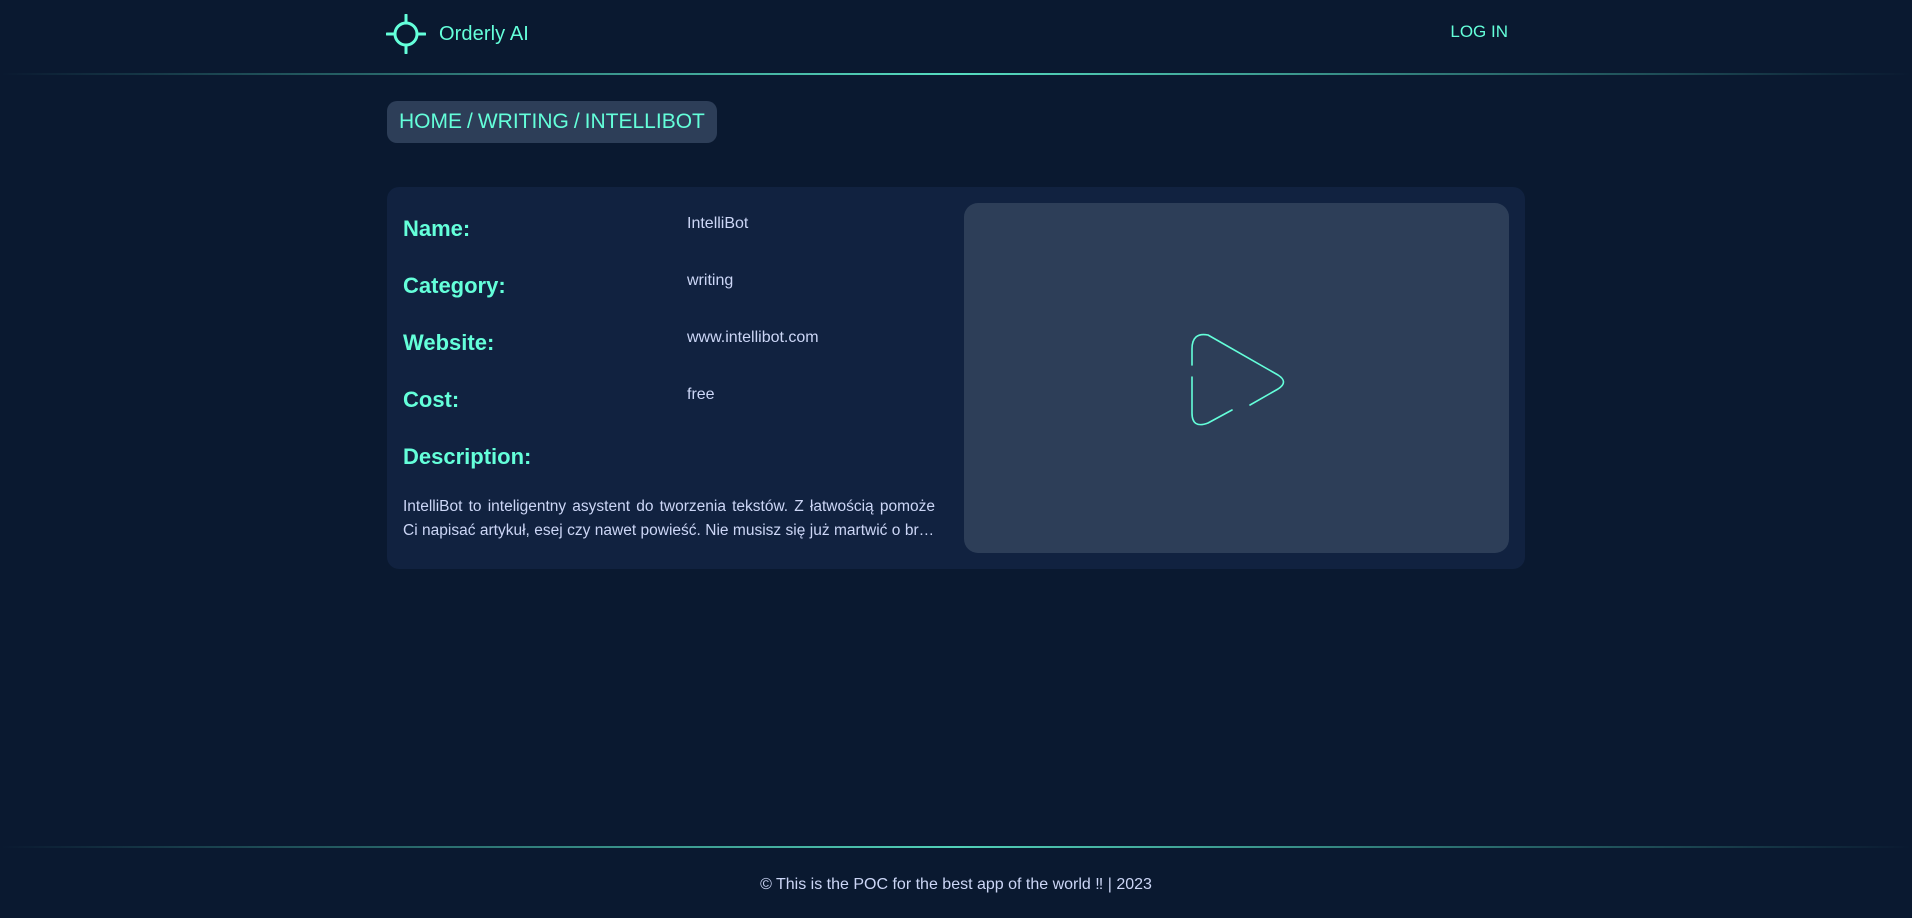 The height and width of the screenshot is (918, 1912). Describe the element at coordinates (430, 122) in the screenshot. I see `breadcrumb-home: HOME` at that location.